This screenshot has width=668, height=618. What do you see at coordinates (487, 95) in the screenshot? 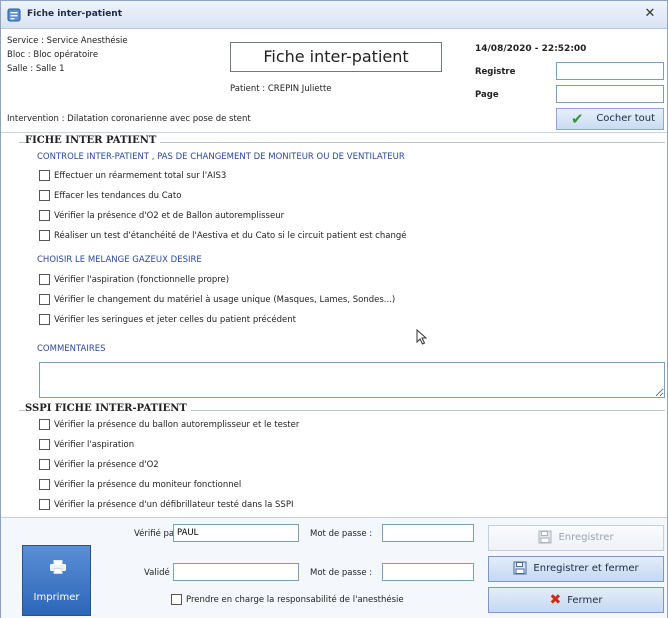
I see `page-label: Page` at bounding box center [487, 95].